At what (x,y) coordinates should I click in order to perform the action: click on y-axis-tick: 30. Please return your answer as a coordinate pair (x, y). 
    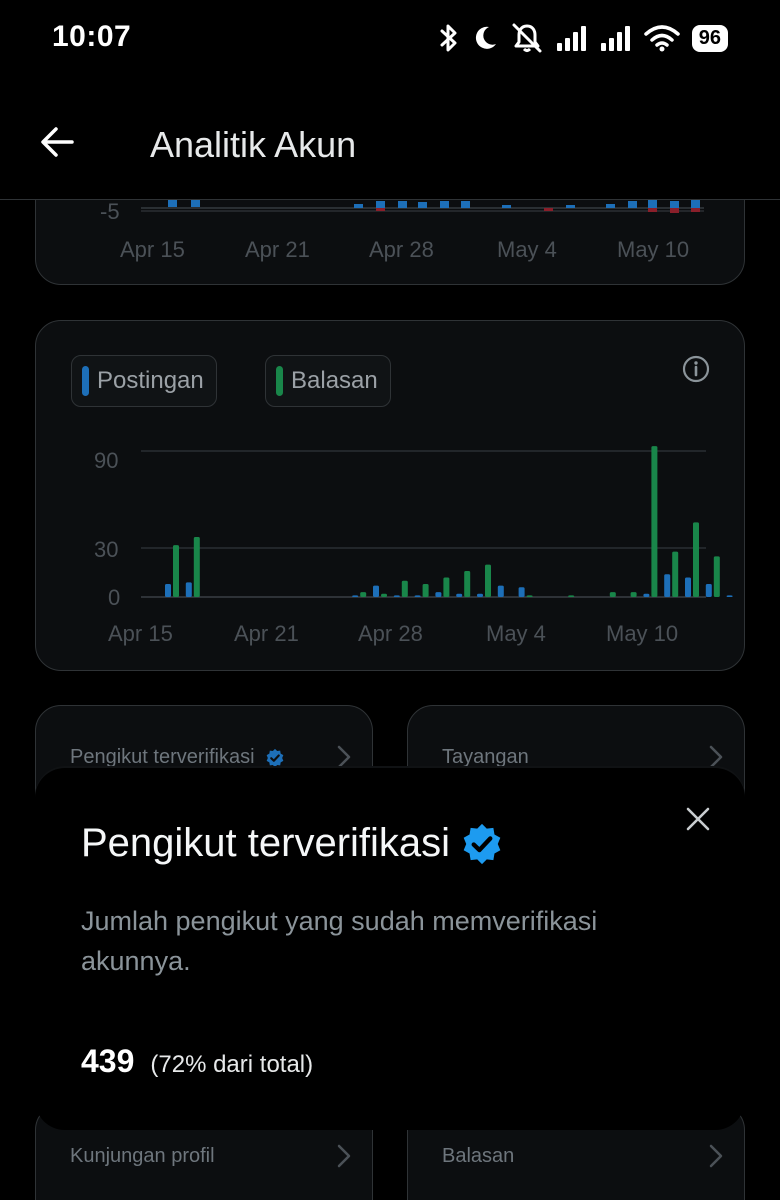
    Looking at the image, I should click on (106, 549).